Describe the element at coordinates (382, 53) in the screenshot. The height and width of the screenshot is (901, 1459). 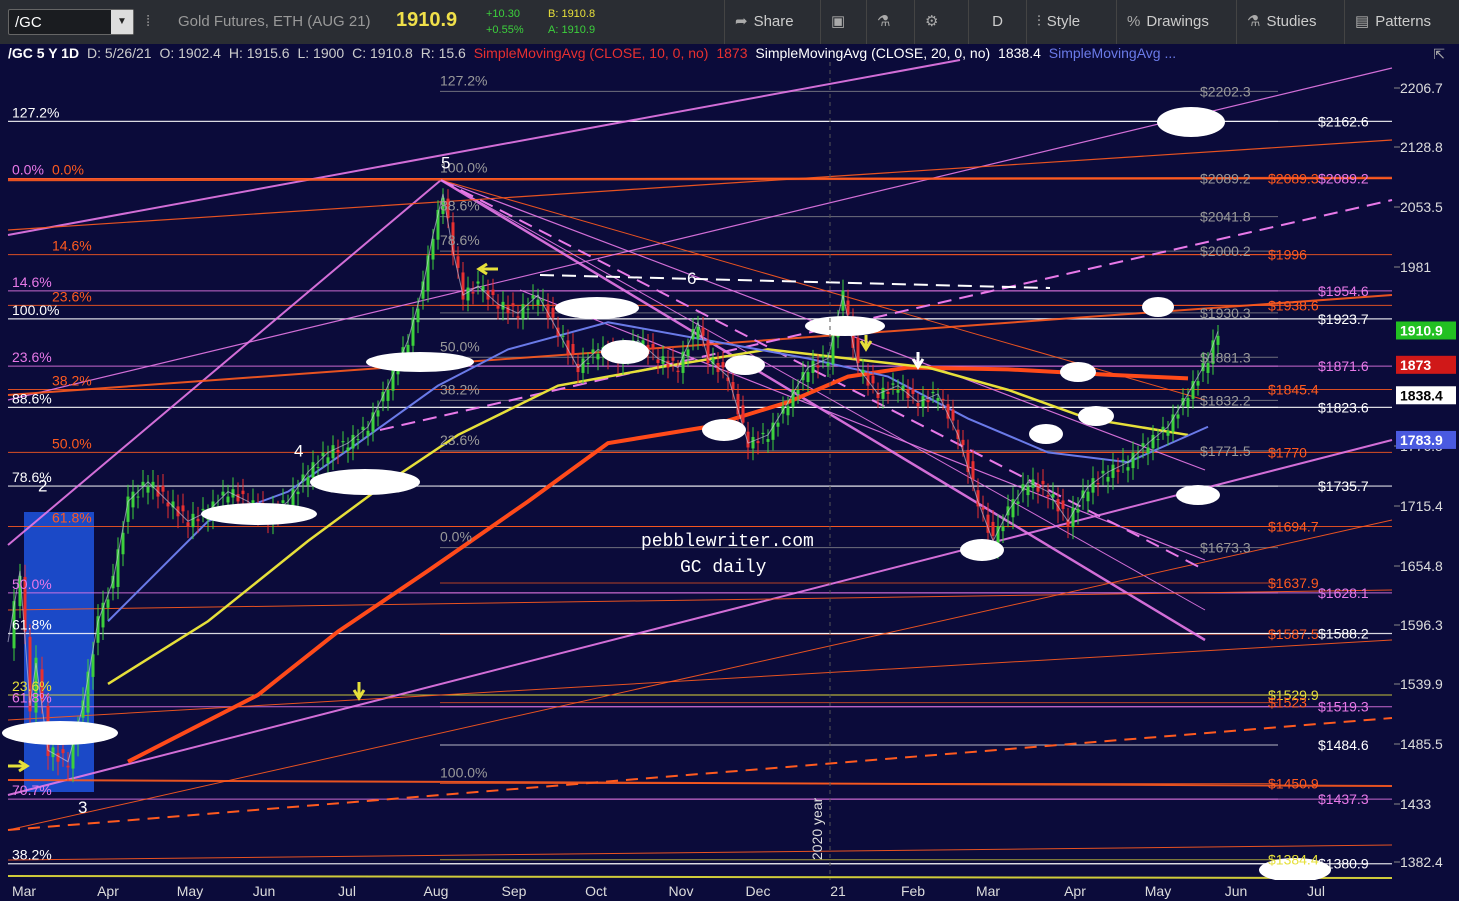
I see `info-close: C: 1910.8` at that location.